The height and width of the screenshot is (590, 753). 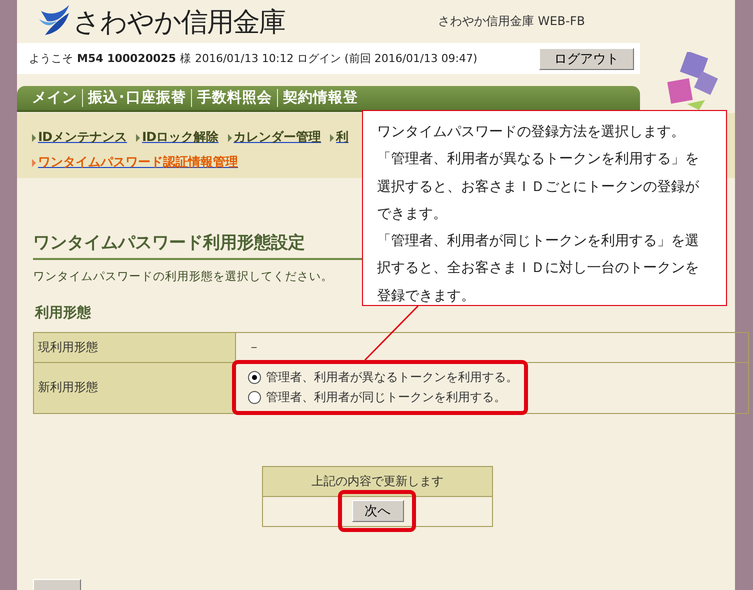 What do you see at coordinates (126, 59) in the screenshot?
I see `user-id: M54 100020025` at bounding box center [126, 59].